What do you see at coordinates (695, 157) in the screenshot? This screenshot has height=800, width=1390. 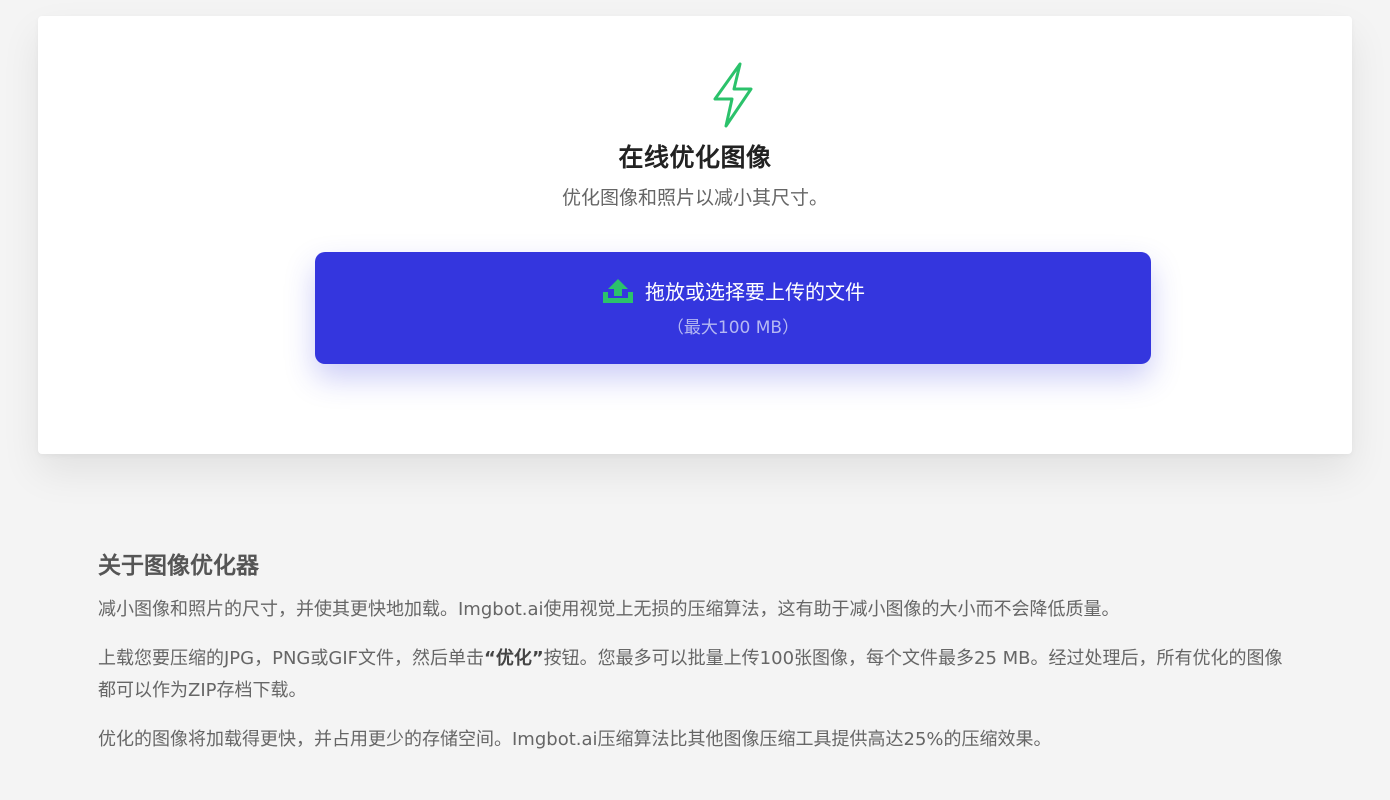 I see `page-title: 在线优化图像` at bounding box center [695, 157].